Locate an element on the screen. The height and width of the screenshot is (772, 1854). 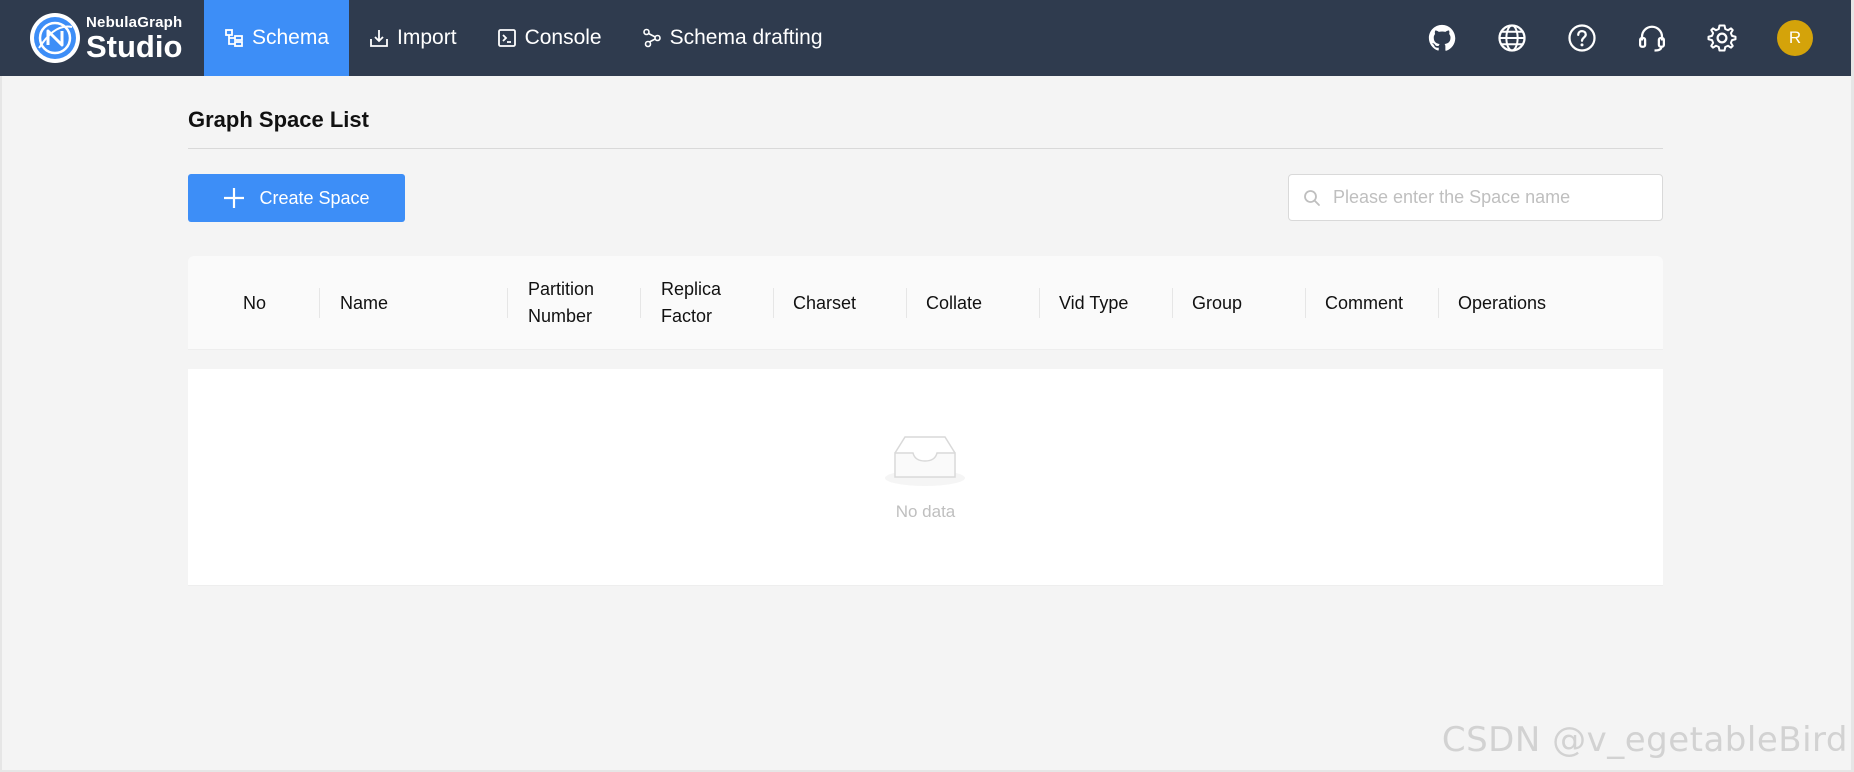
schema-tree-icon is located at coordinates (234, 38).